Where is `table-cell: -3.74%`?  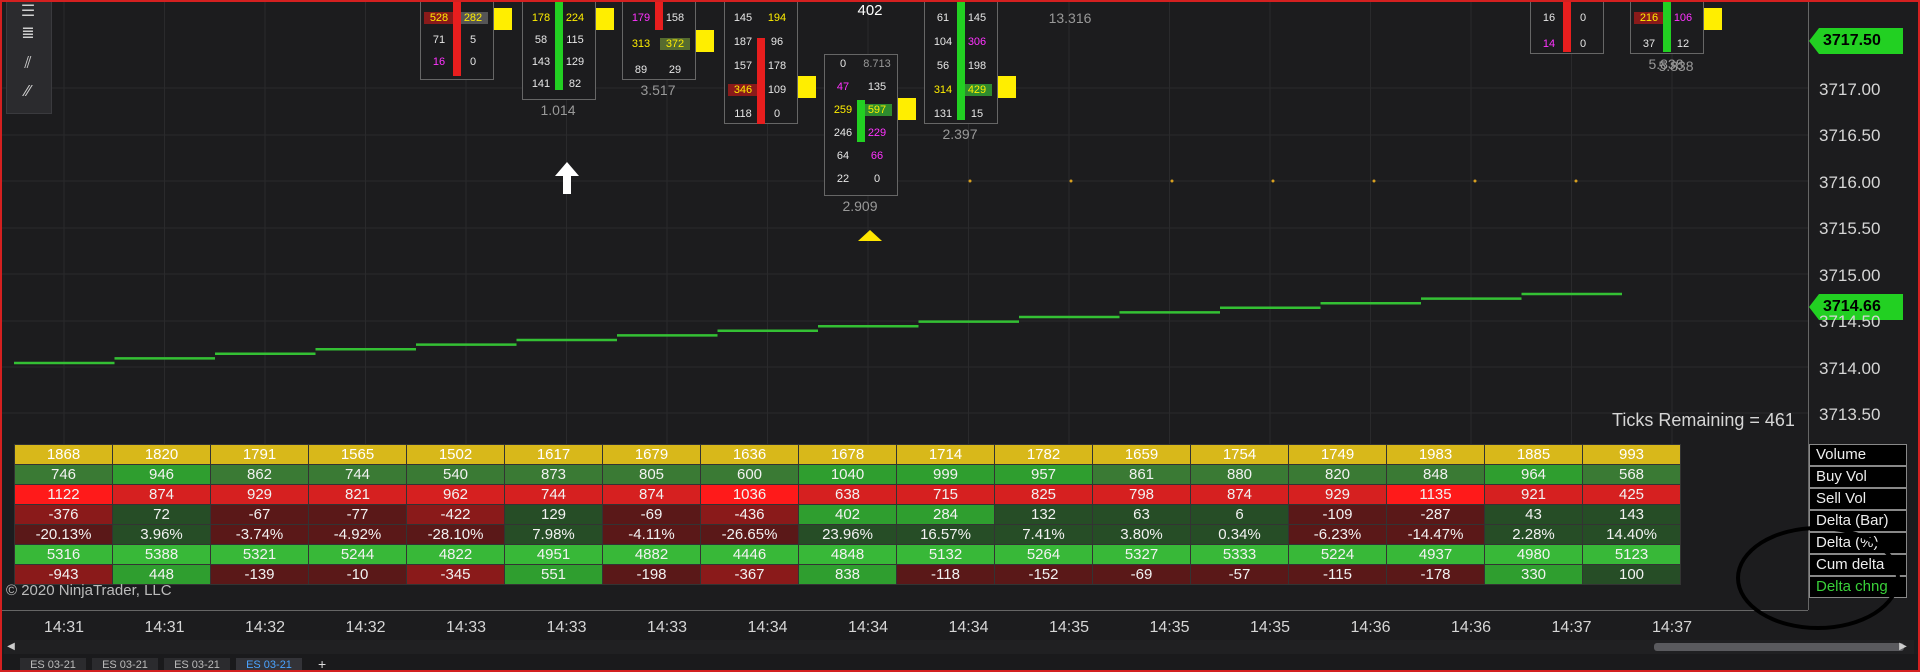
table-cell: -3.74% is located at coordinates (259, 534).